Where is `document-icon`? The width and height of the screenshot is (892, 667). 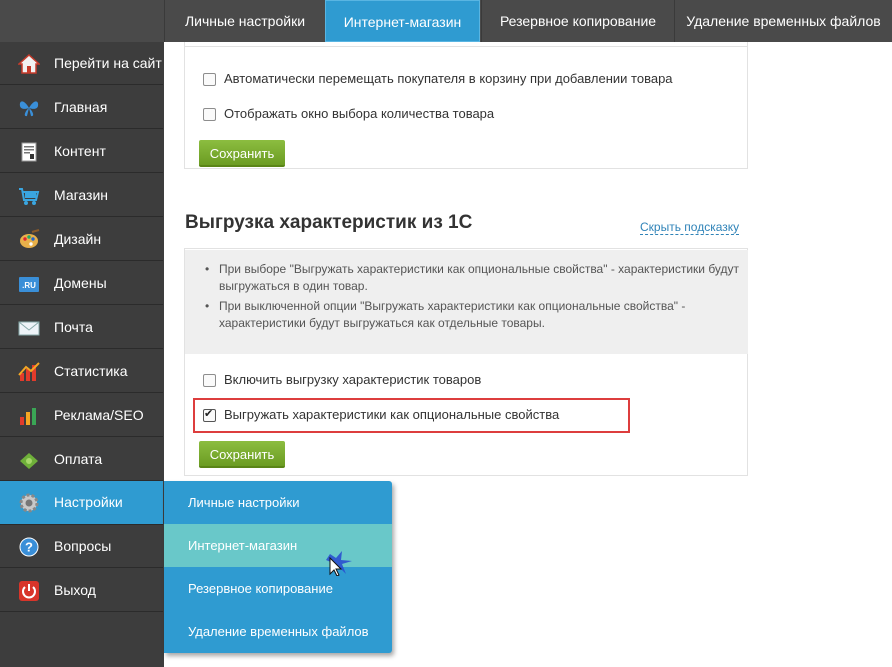 document-icon is located at coordinates (29, 152).